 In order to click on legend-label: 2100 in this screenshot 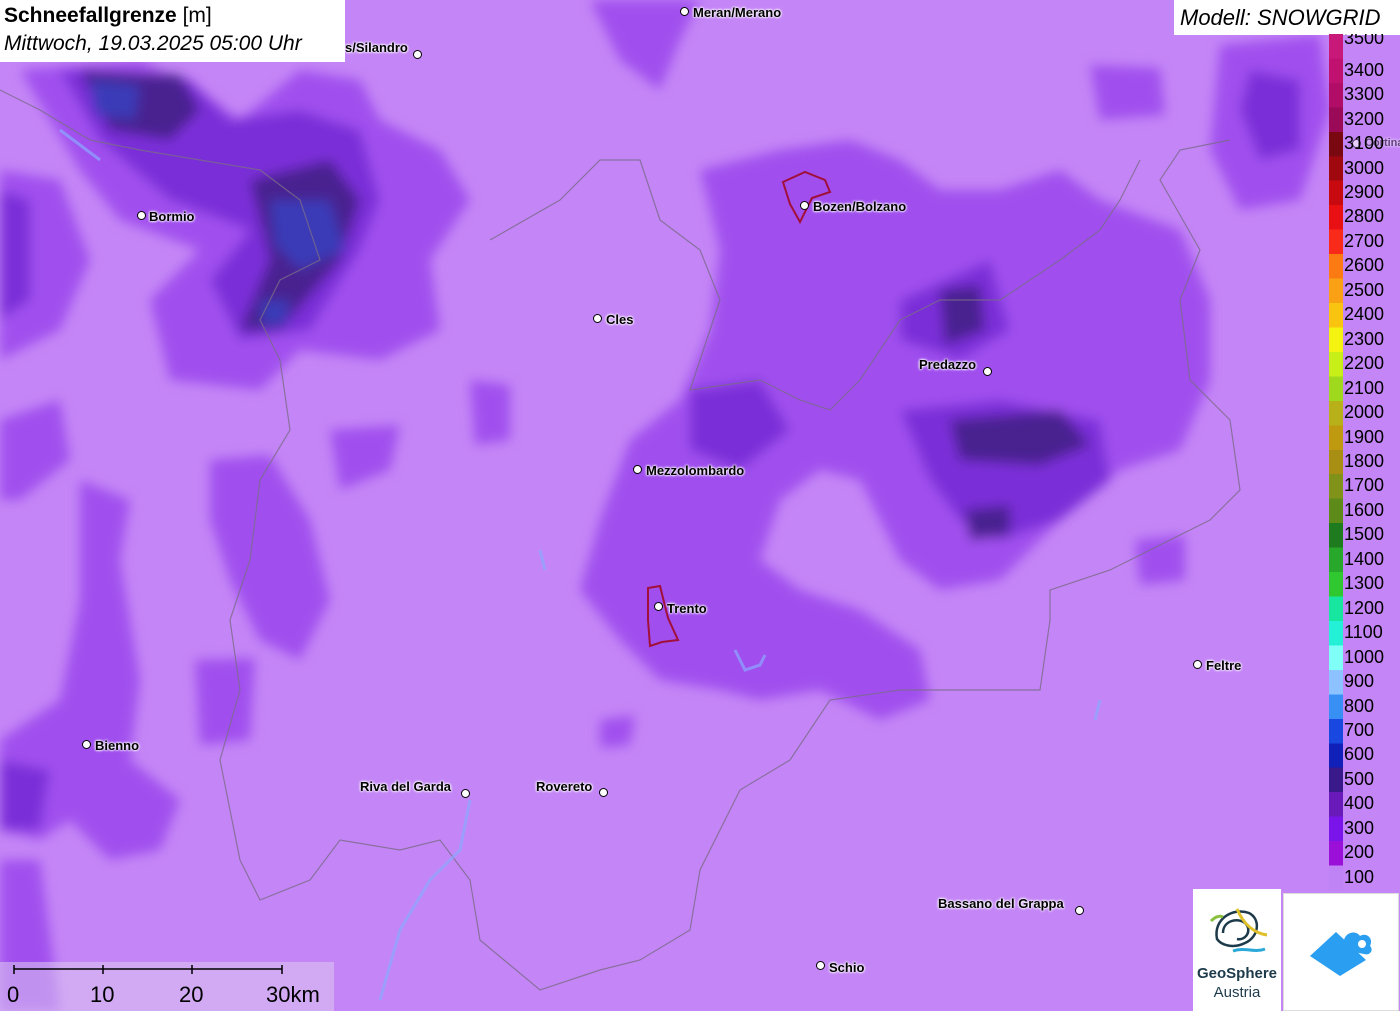, I will do `click(1364, 387)`.